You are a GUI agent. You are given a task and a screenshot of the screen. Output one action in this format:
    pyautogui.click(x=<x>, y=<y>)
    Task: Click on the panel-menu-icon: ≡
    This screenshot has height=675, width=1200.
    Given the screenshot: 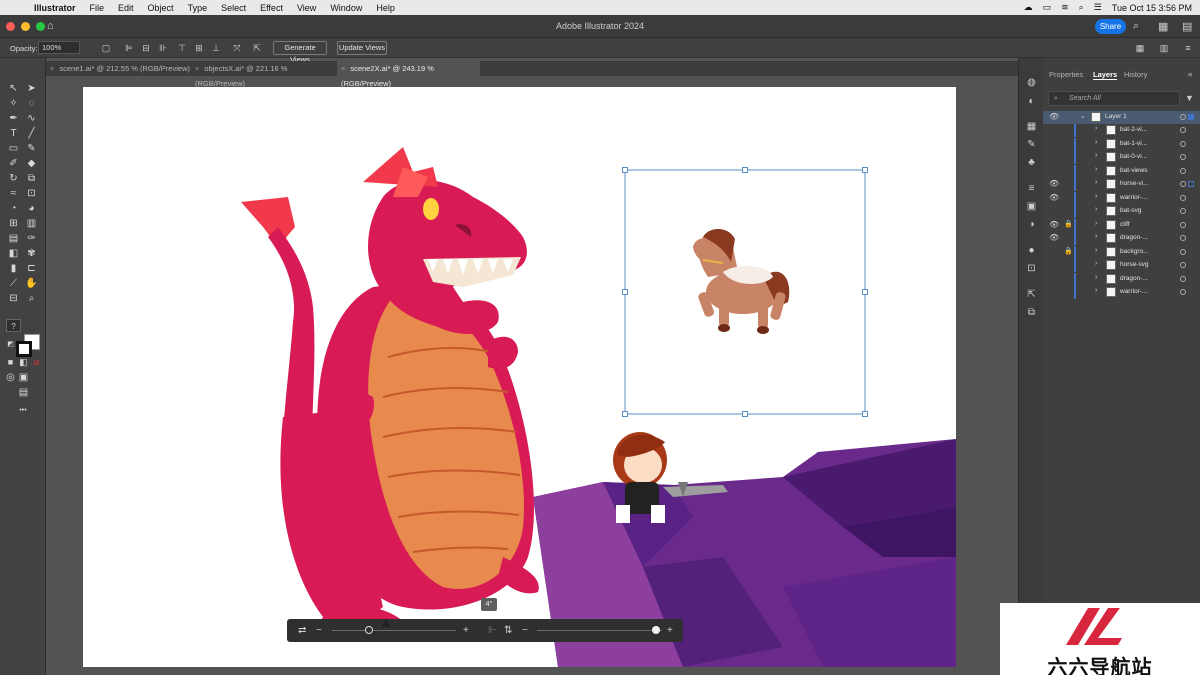 What is the action you would take?
    pyautogui.click(x=1190, y=74)
    